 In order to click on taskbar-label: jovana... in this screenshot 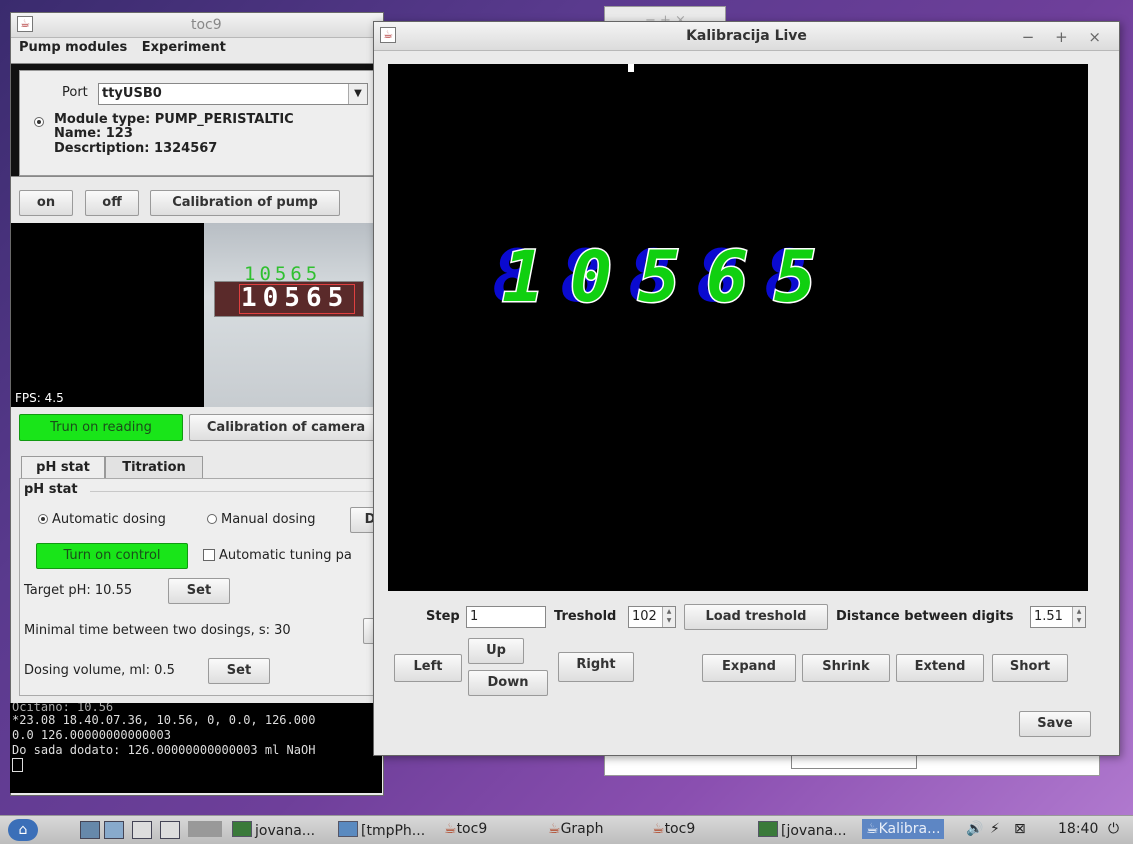, I will do `click(285, 831)`.